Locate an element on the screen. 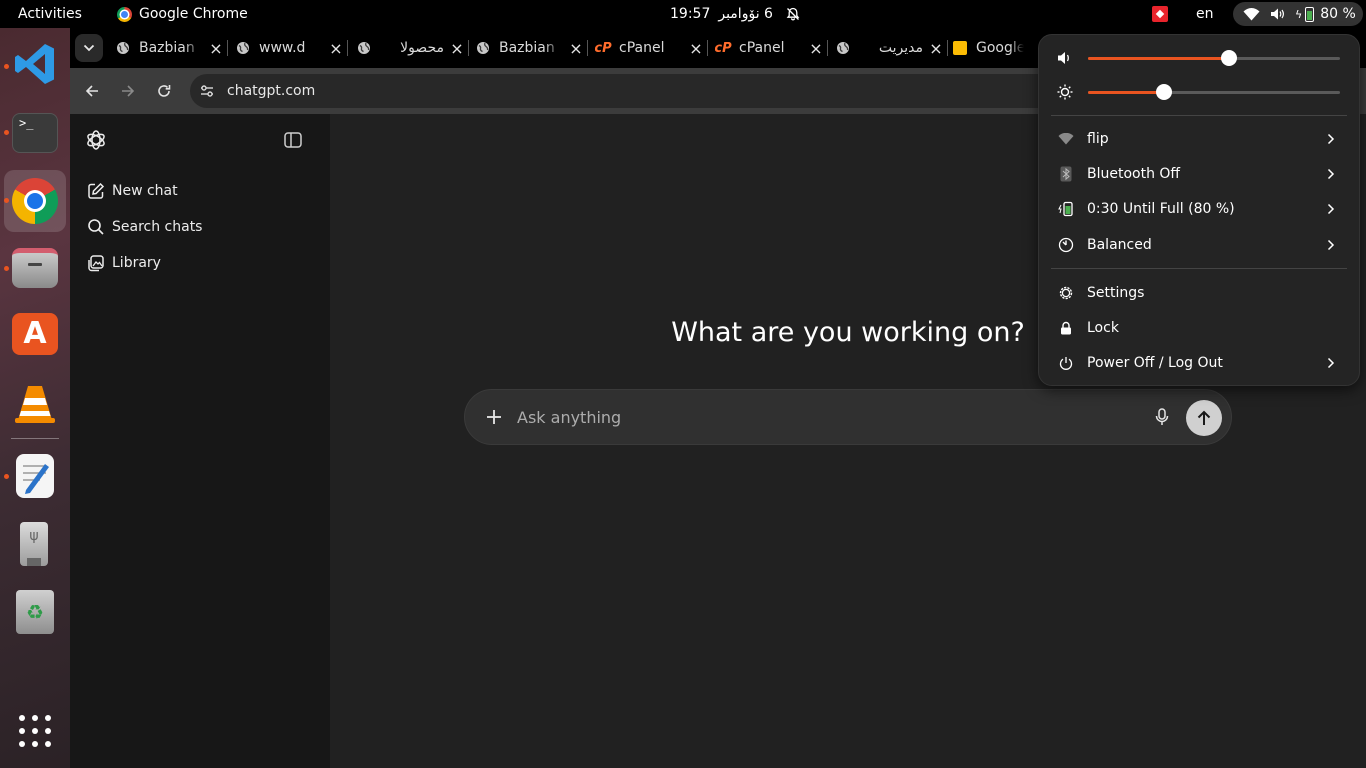 This screenshot has width=1366, height=768. usb-drive-icon: ψ is located at coordinates (34, 544).